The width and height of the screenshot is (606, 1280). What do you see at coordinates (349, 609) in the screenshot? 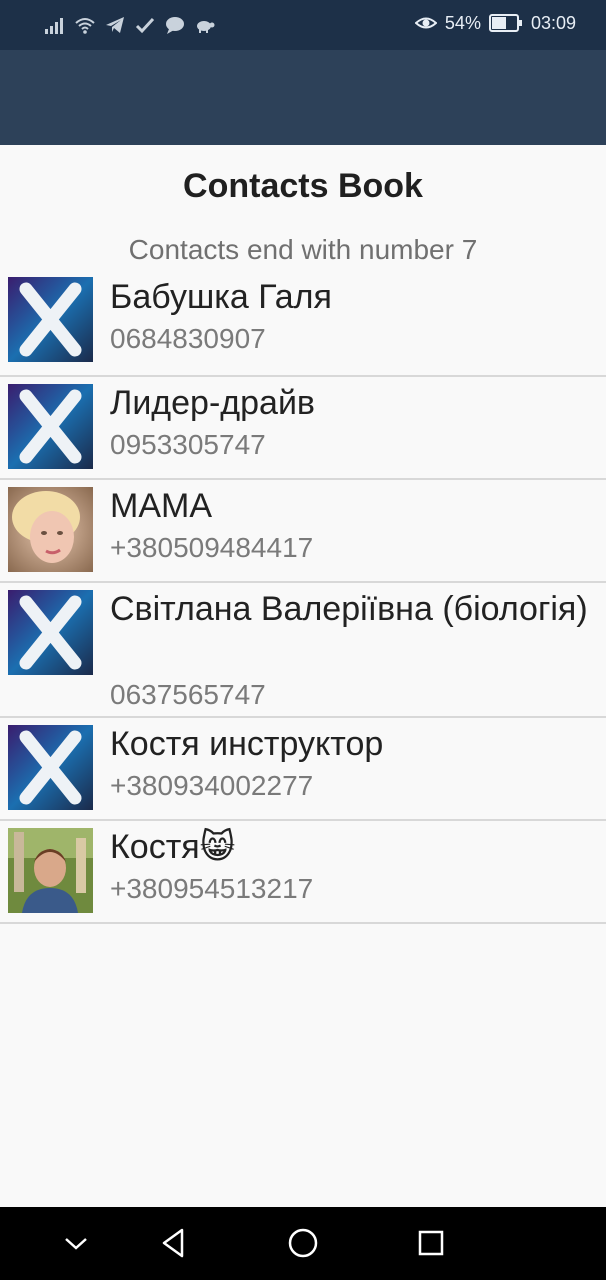
I see `contact-name: Світлана Валеріївна (біологія)` at bounding box center [349, 609].